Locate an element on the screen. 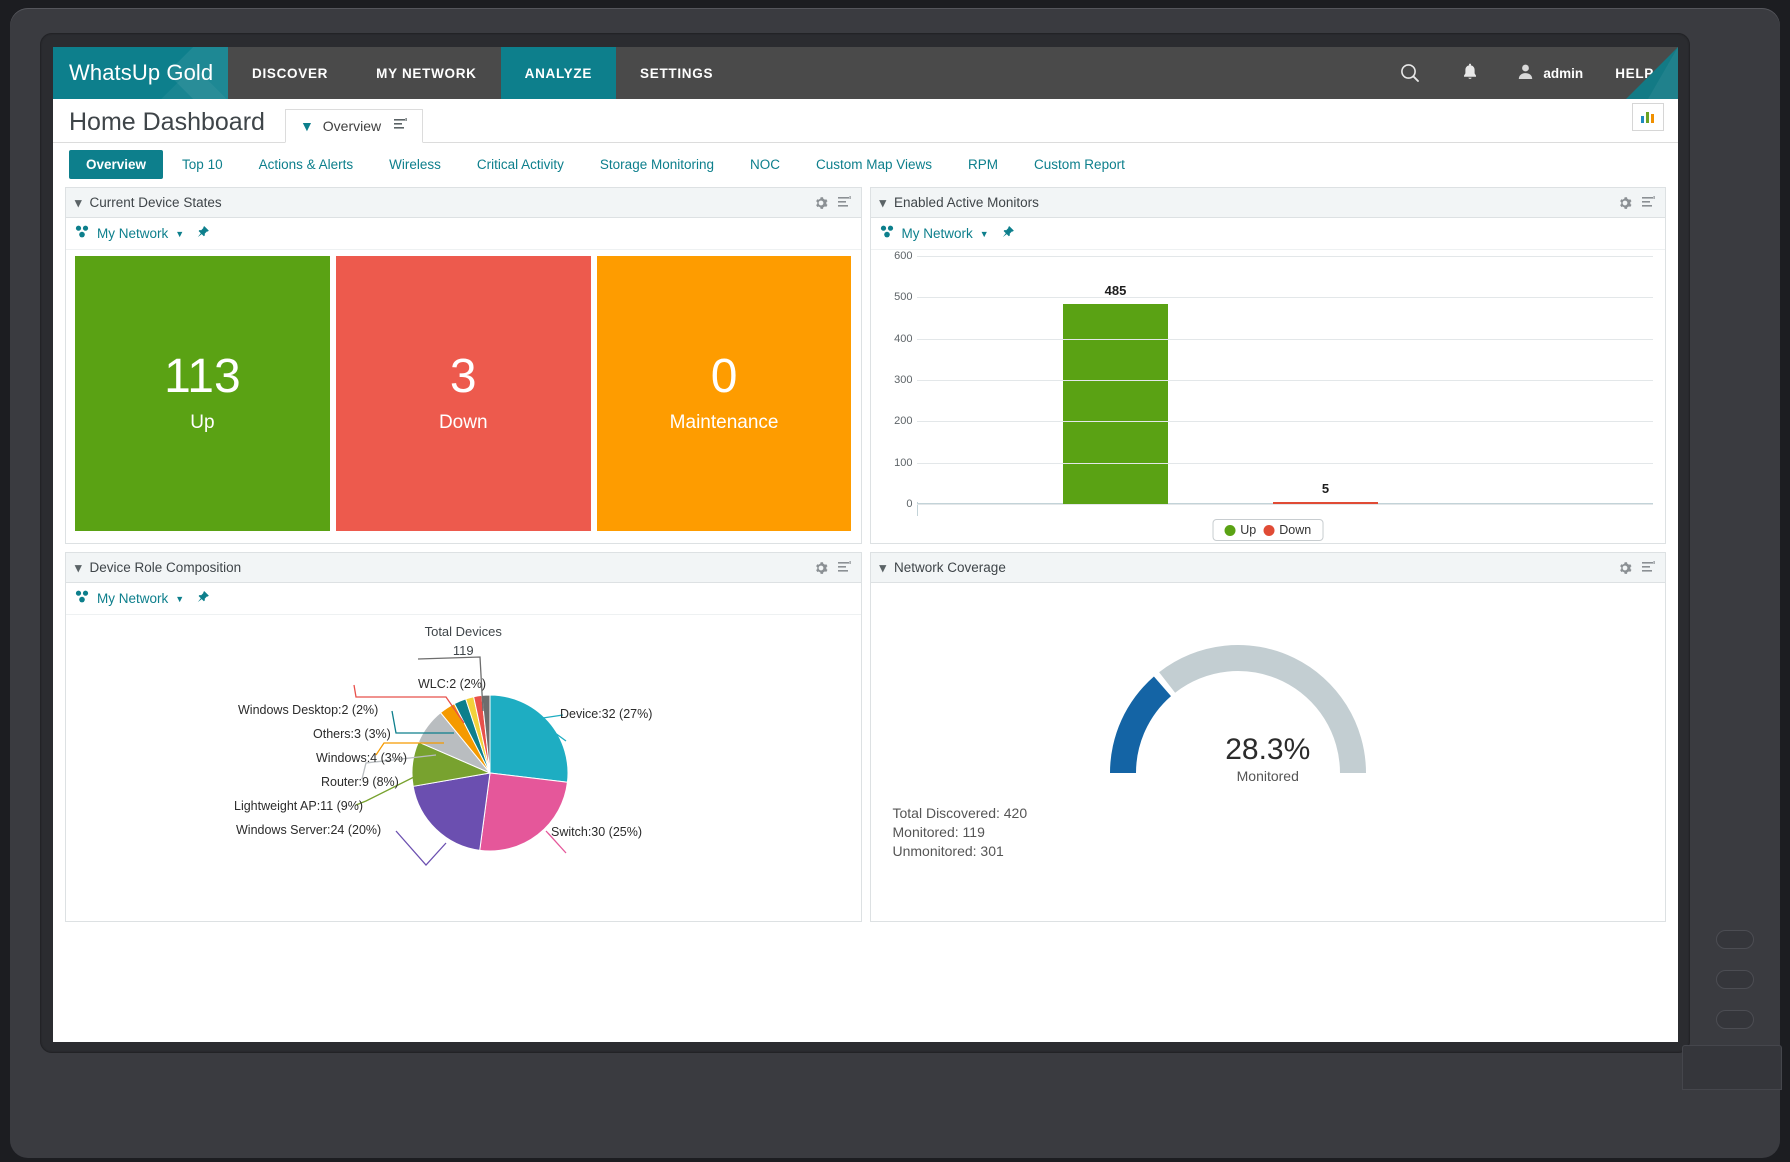 This screenshot has height=1162, width=1790. subtab-wireless: Wireless is located at coordinates (415, 164).